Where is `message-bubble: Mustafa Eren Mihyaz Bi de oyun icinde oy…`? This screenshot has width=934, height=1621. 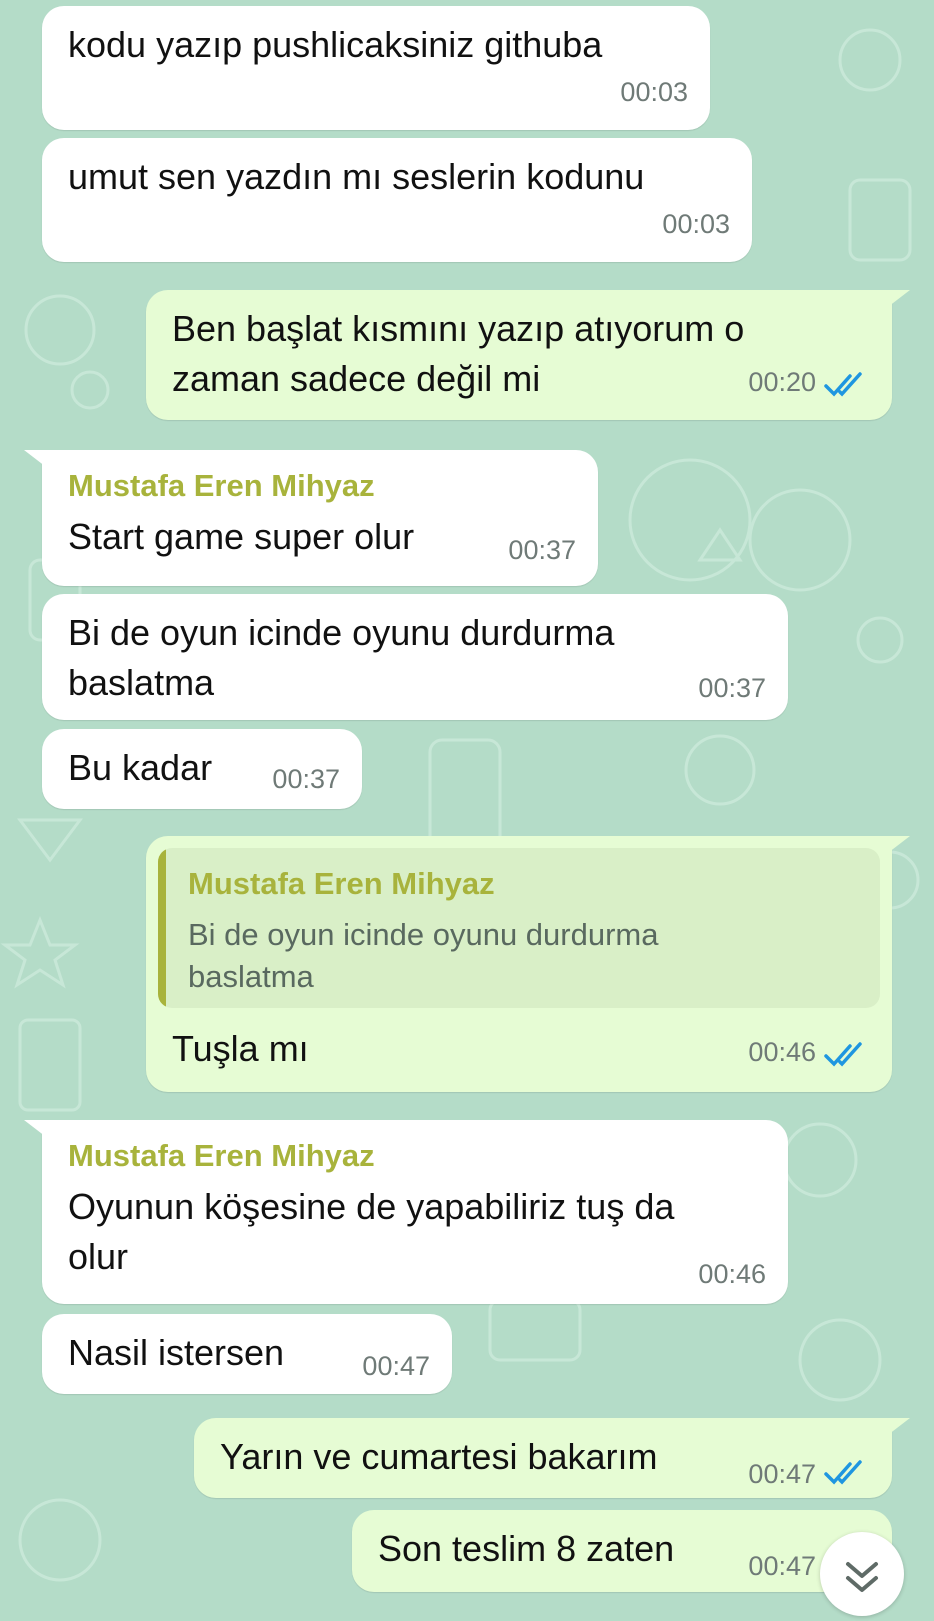
message-bubble: Mustafa Eren Mihyaz Bi de oyun icinde oy… is located at coordinates (528, 964).